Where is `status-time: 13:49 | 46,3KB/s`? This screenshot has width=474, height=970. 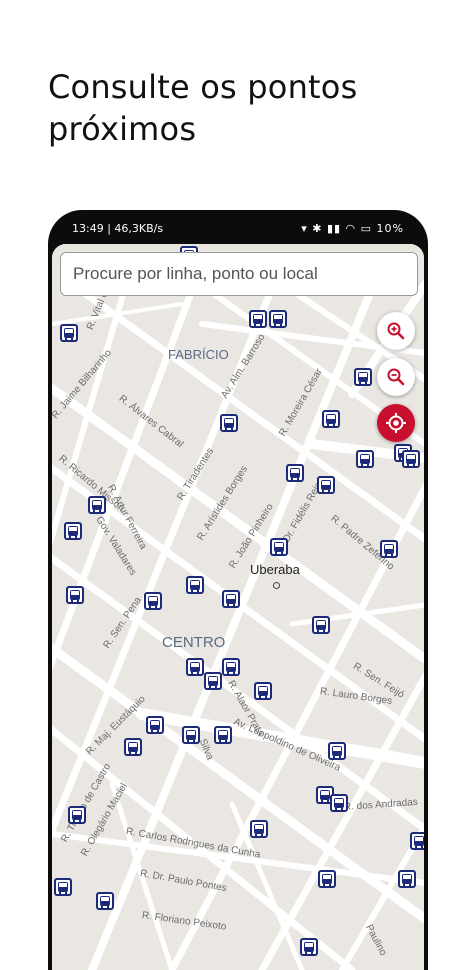 status-time: 13:49 | 46,3KB/s is located at coordinates (118, 228).